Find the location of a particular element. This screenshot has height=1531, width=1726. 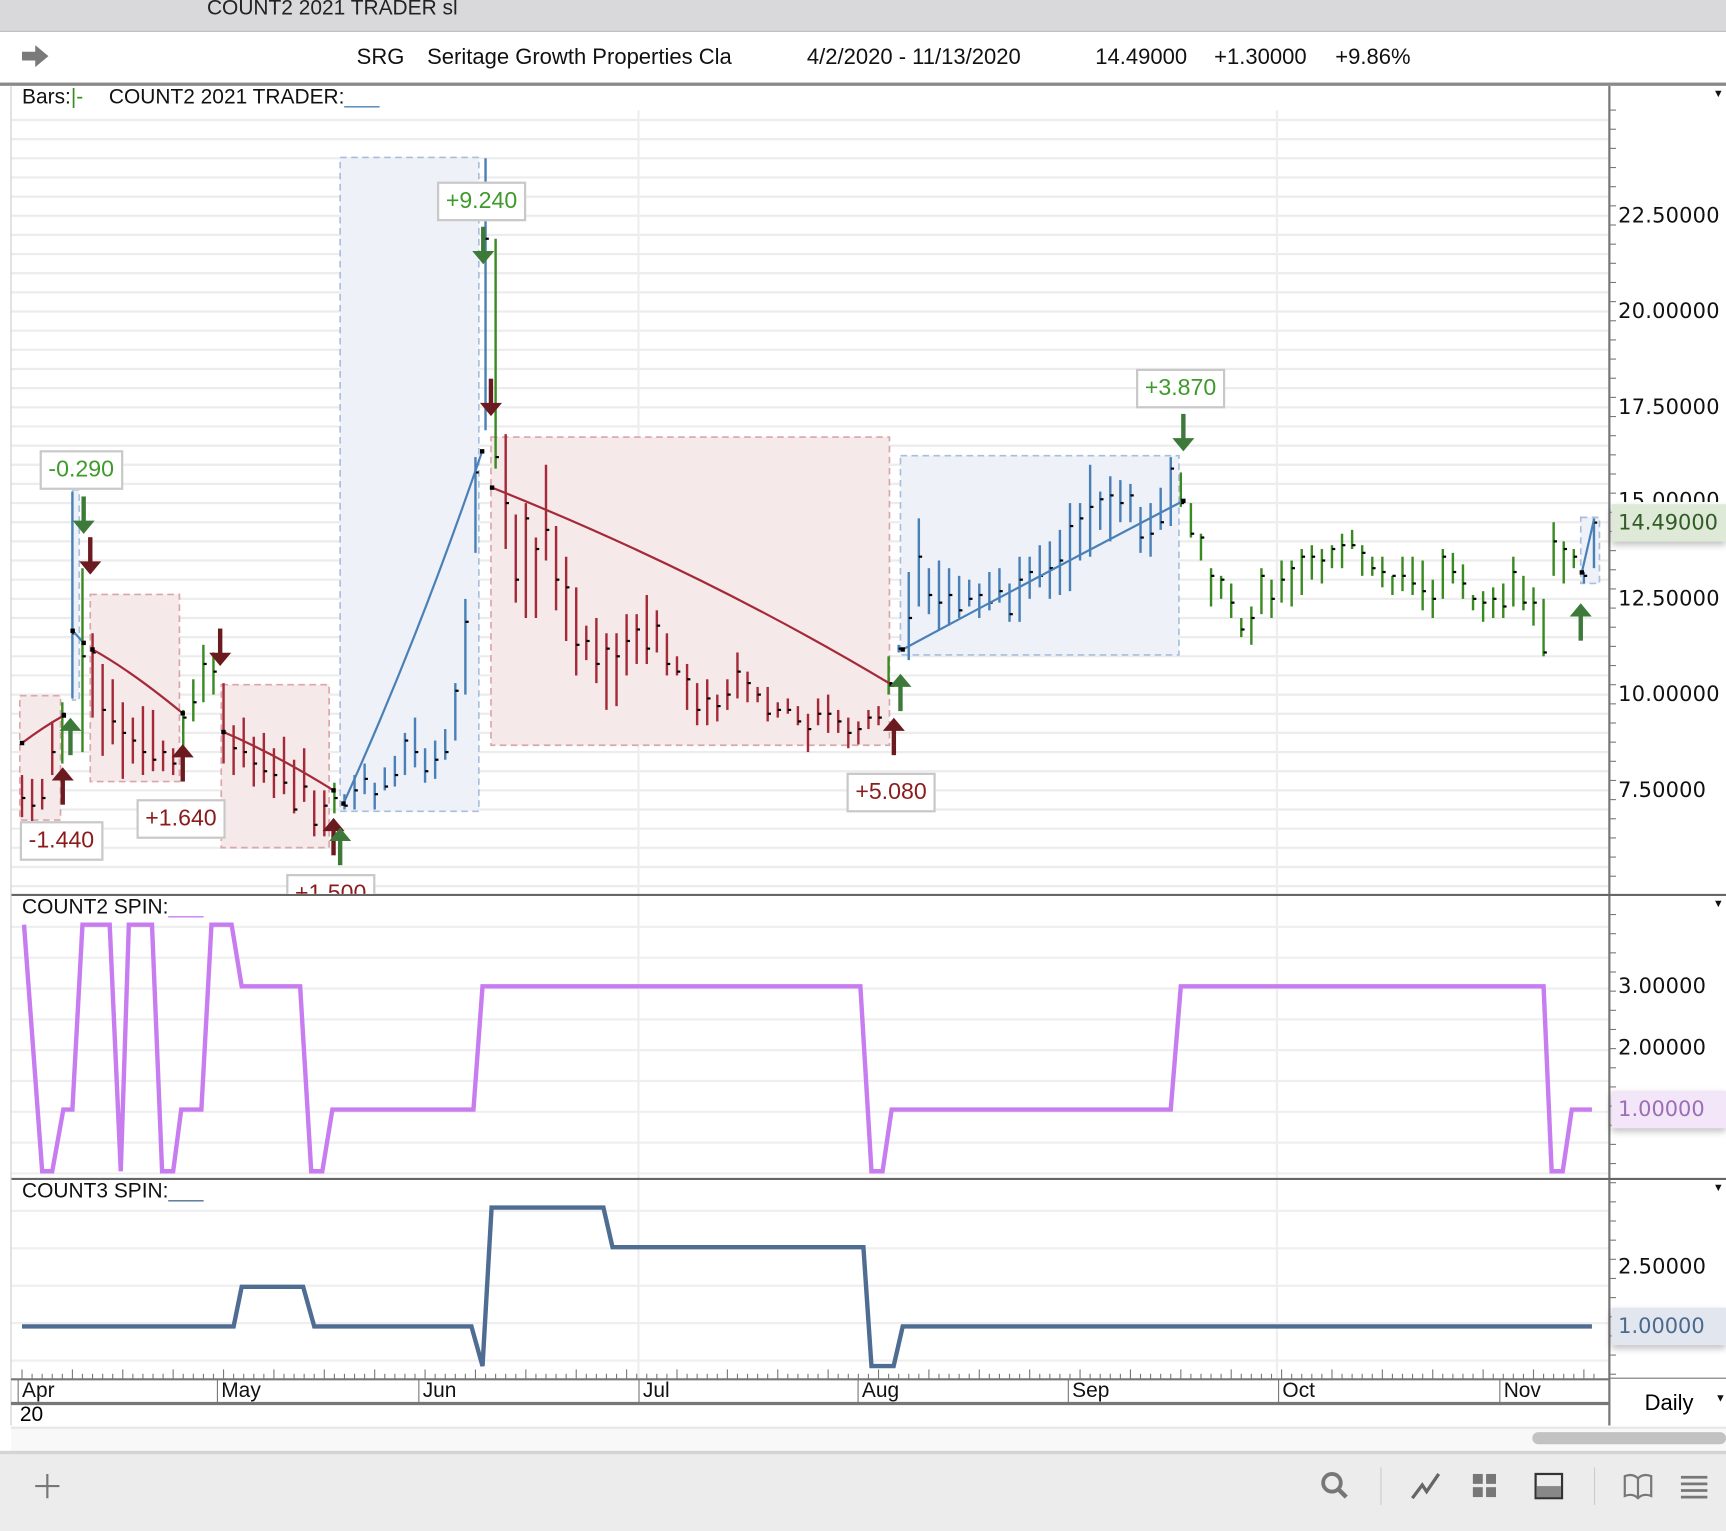

scrollbar-thumb is located at coordinates (1629, 1438).